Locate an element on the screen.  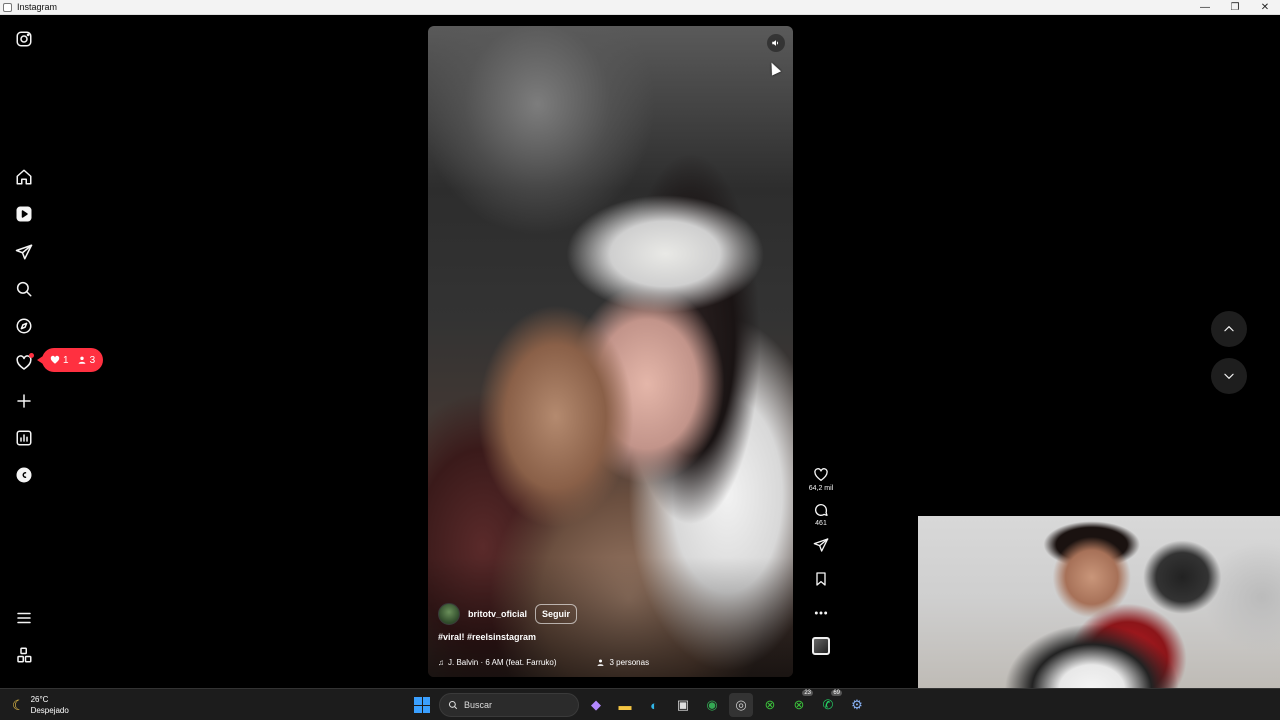
weather-desc: Despejado is located at coordinates (49, 710).